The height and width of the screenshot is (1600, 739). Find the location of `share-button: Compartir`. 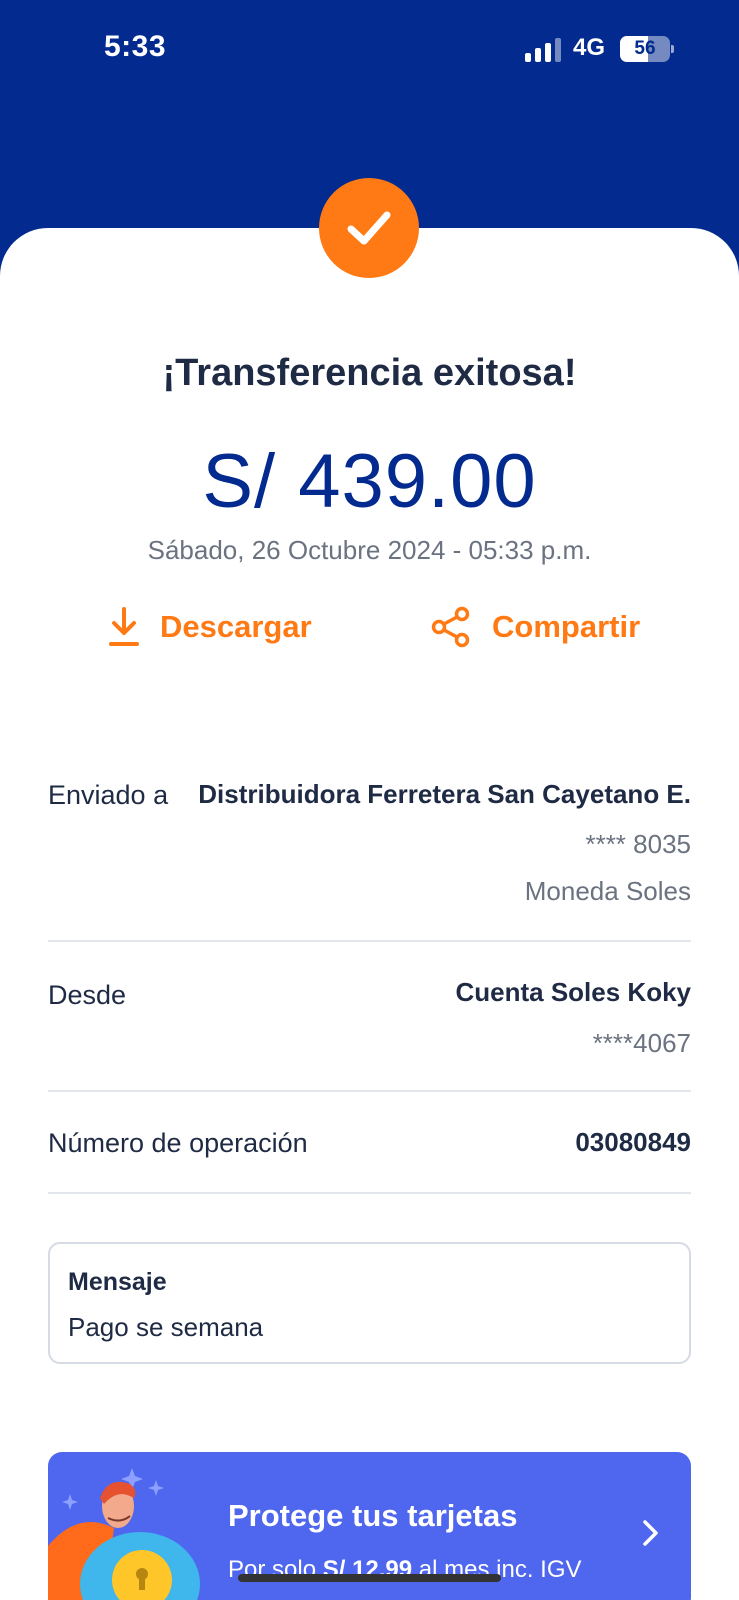

share-button: Compartir is located at coordinates (535, 627).